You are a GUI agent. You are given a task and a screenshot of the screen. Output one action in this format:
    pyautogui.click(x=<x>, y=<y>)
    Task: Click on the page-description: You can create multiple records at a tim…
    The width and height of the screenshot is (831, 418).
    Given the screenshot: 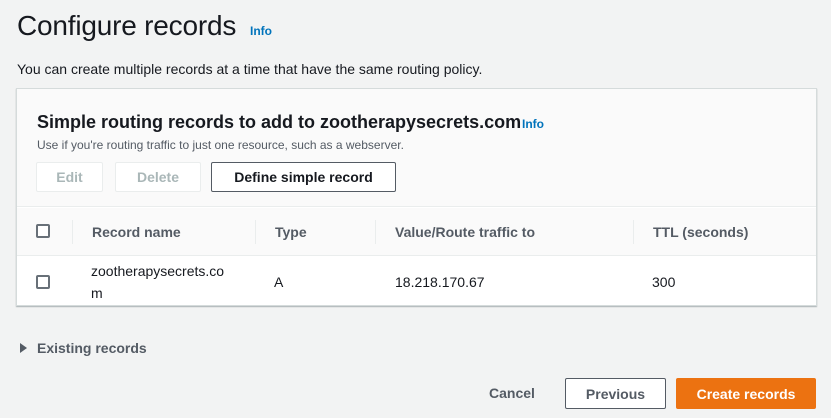 What is the action you would take?
    pyautogui.click(x=250, y=69)
    